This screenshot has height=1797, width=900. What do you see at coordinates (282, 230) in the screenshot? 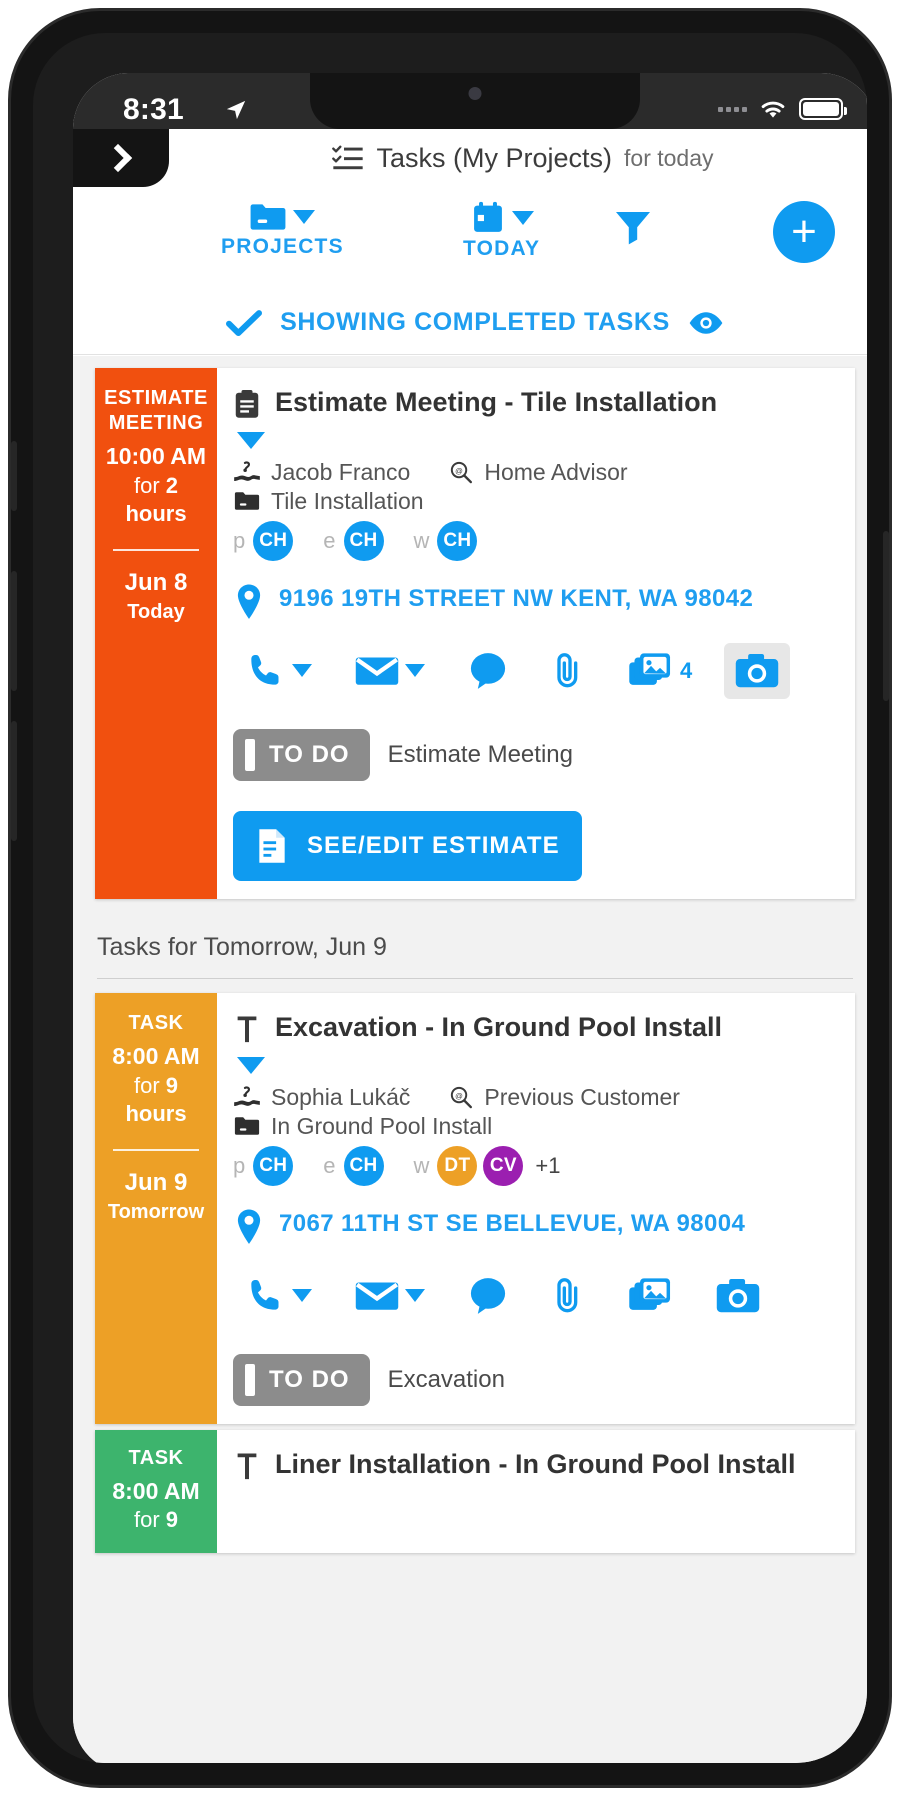
I see `projects-filter-button: PROJECTS` at bounding box center [282, 230].